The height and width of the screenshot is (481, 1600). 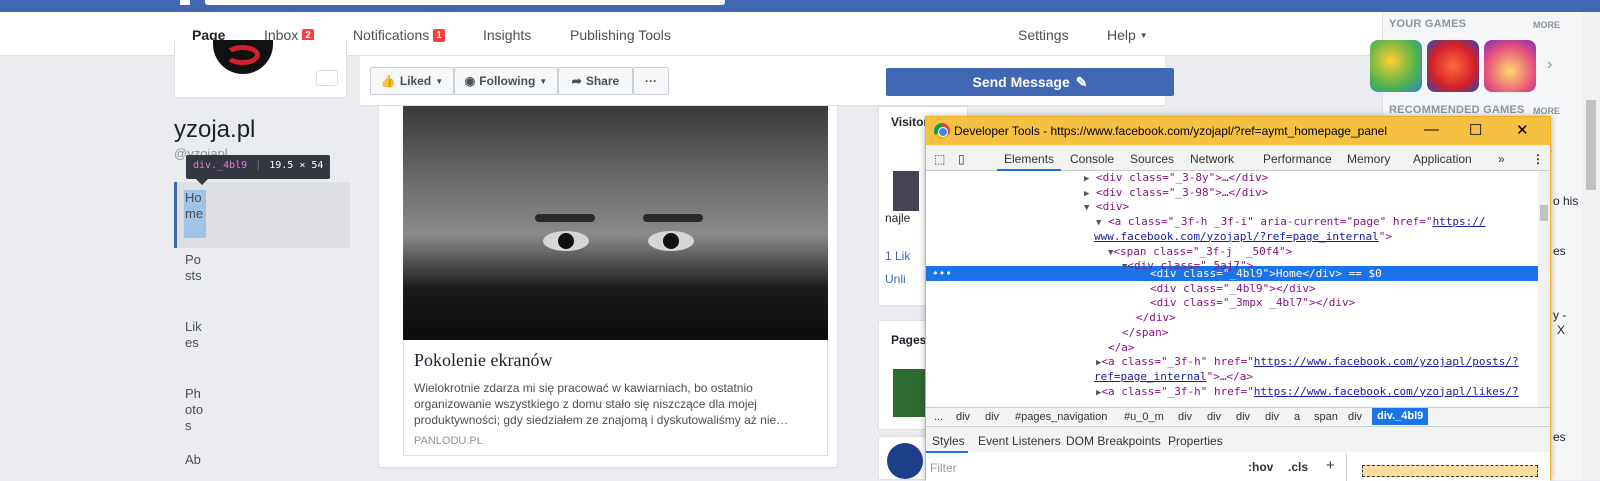 What do you see at coordinates (906, 191) in the screenshot?
I see `visitor-thumb` at bounding box center [906, 191].